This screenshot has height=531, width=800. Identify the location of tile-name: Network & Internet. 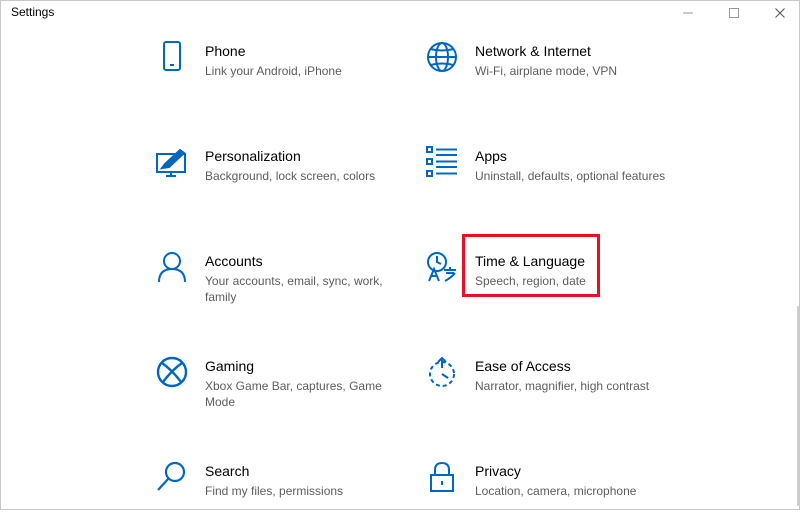
(533, 51).